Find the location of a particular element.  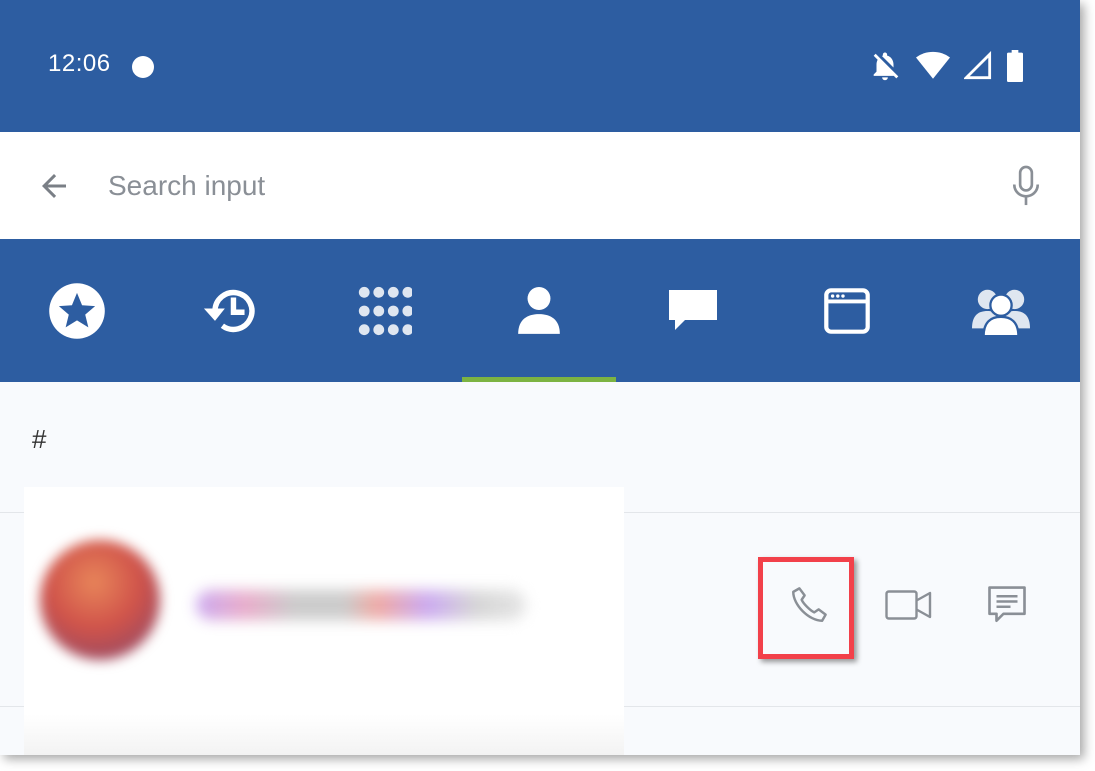

message-button is located at coordinates (1007, 605).